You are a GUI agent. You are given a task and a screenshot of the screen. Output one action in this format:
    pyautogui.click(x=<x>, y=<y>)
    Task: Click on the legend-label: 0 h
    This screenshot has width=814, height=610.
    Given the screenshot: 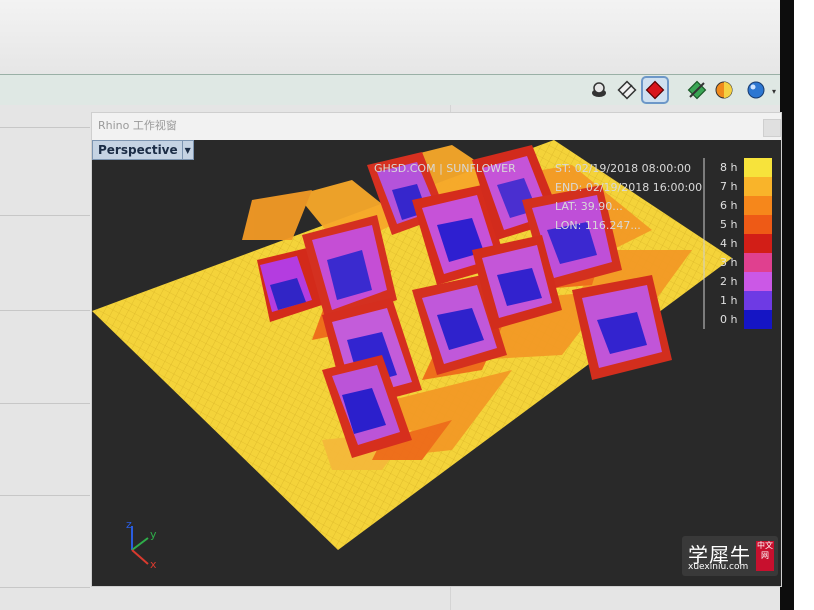 What is the action you would take?
    pyautogui.click(x=728, y=319)
    